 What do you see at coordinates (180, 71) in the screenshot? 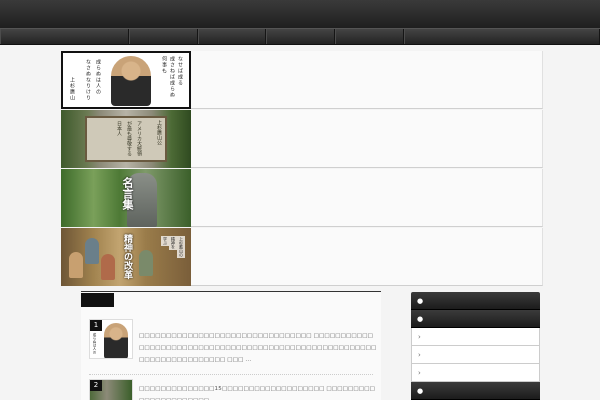
I see `quote-line: なせば成る` at bounding box center [180, 71].